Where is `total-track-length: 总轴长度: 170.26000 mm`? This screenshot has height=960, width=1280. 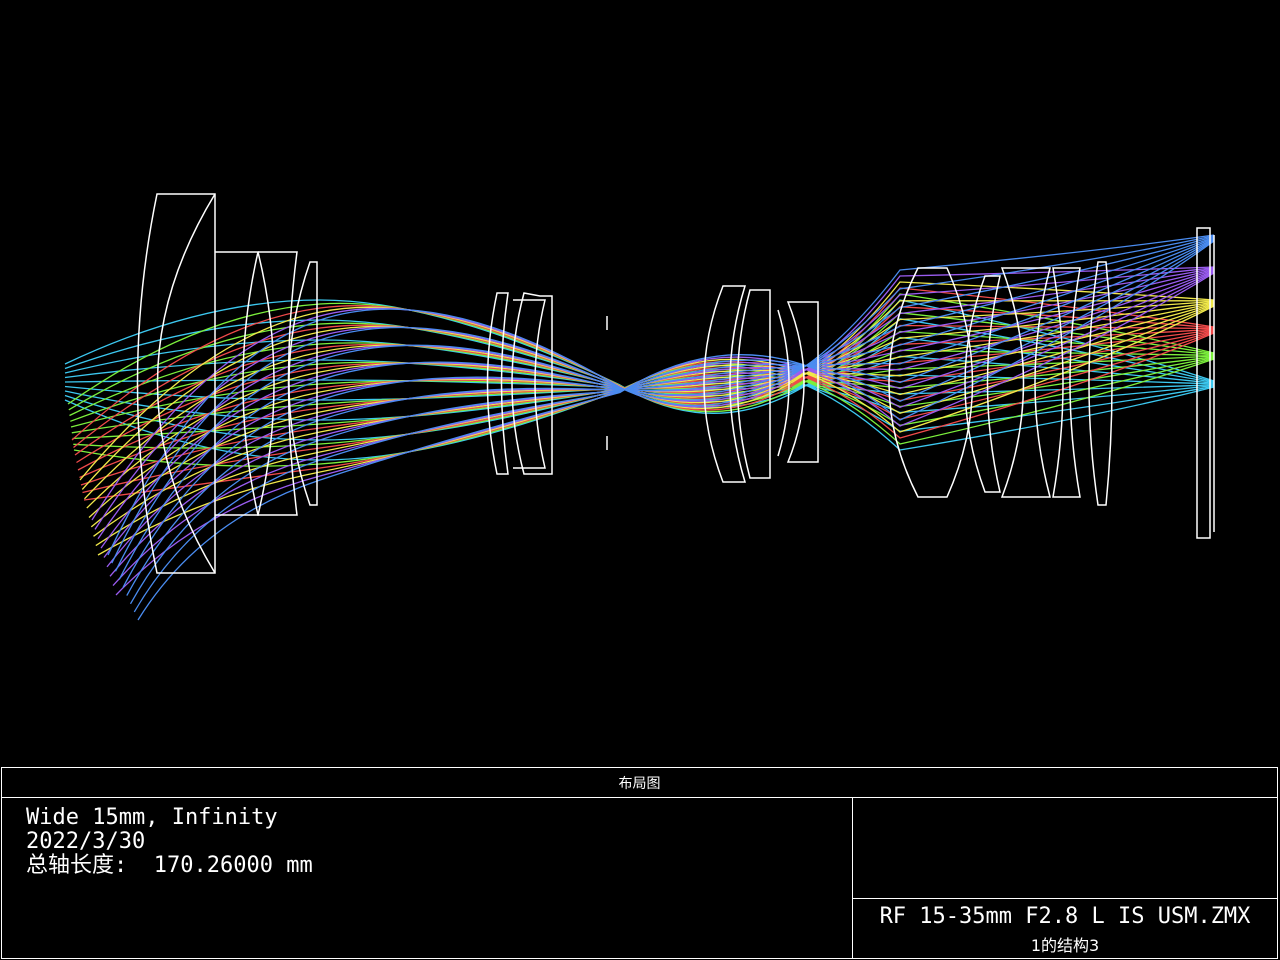 total-track-length: 总轴长度: 170.26000 mm is located at coordinates (439, 866).